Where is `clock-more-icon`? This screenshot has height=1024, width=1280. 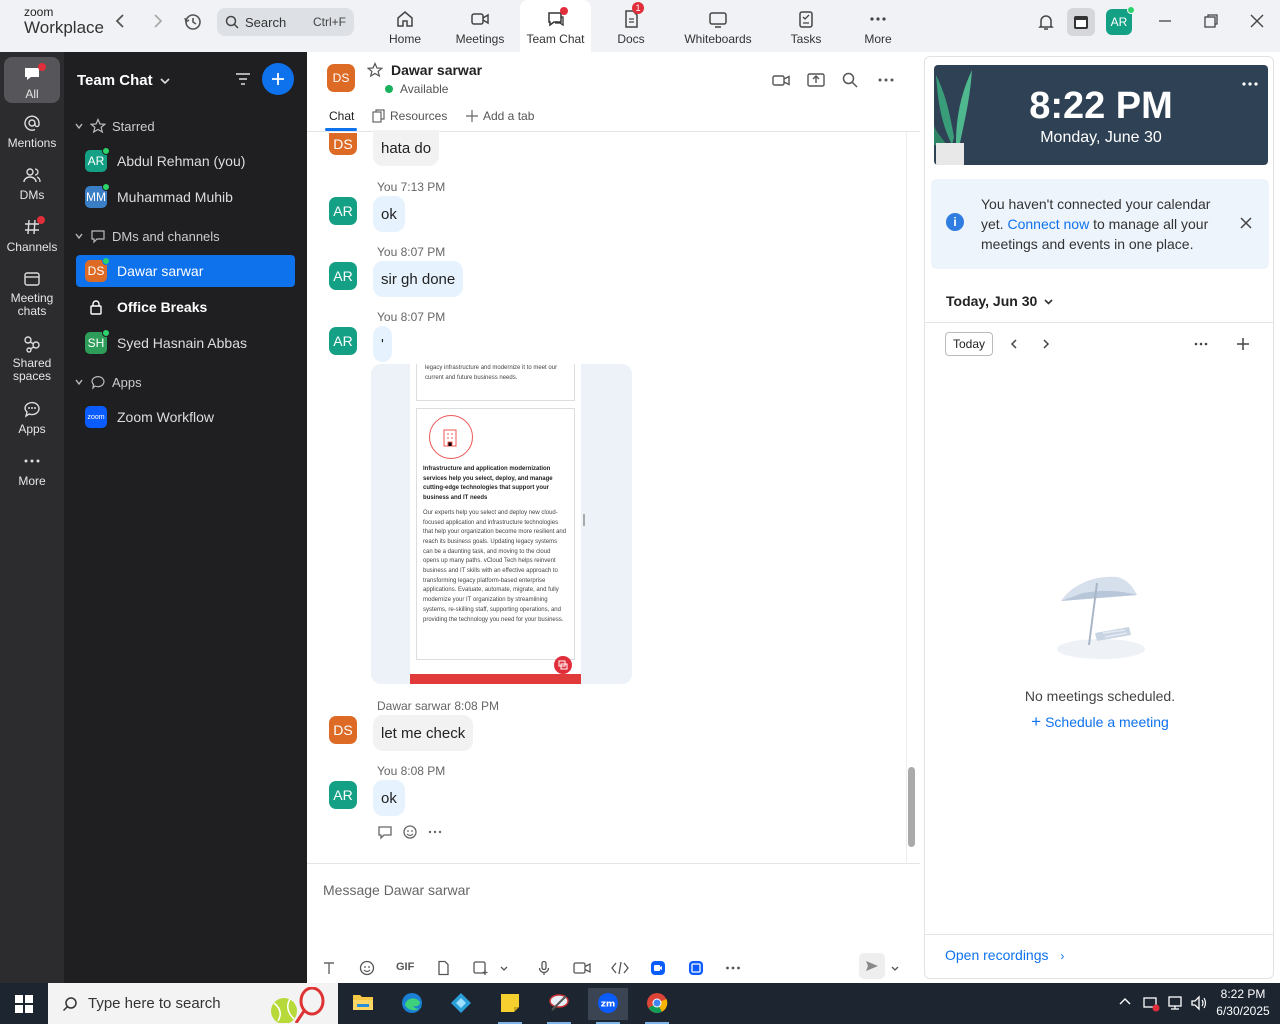 clock-more-icon is located at coordinates (1250, 84).